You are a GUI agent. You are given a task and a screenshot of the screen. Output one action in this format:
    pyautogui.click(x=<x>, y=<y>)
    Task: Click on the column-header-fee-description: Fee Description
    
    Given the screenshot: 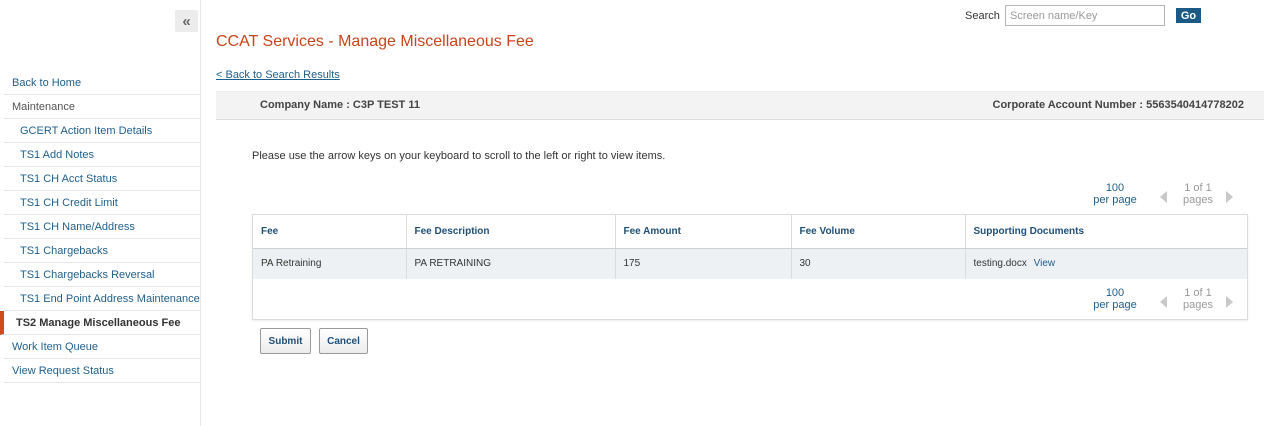 What is the action you would take?
    pyautogui.click(x=511, y=232)
    